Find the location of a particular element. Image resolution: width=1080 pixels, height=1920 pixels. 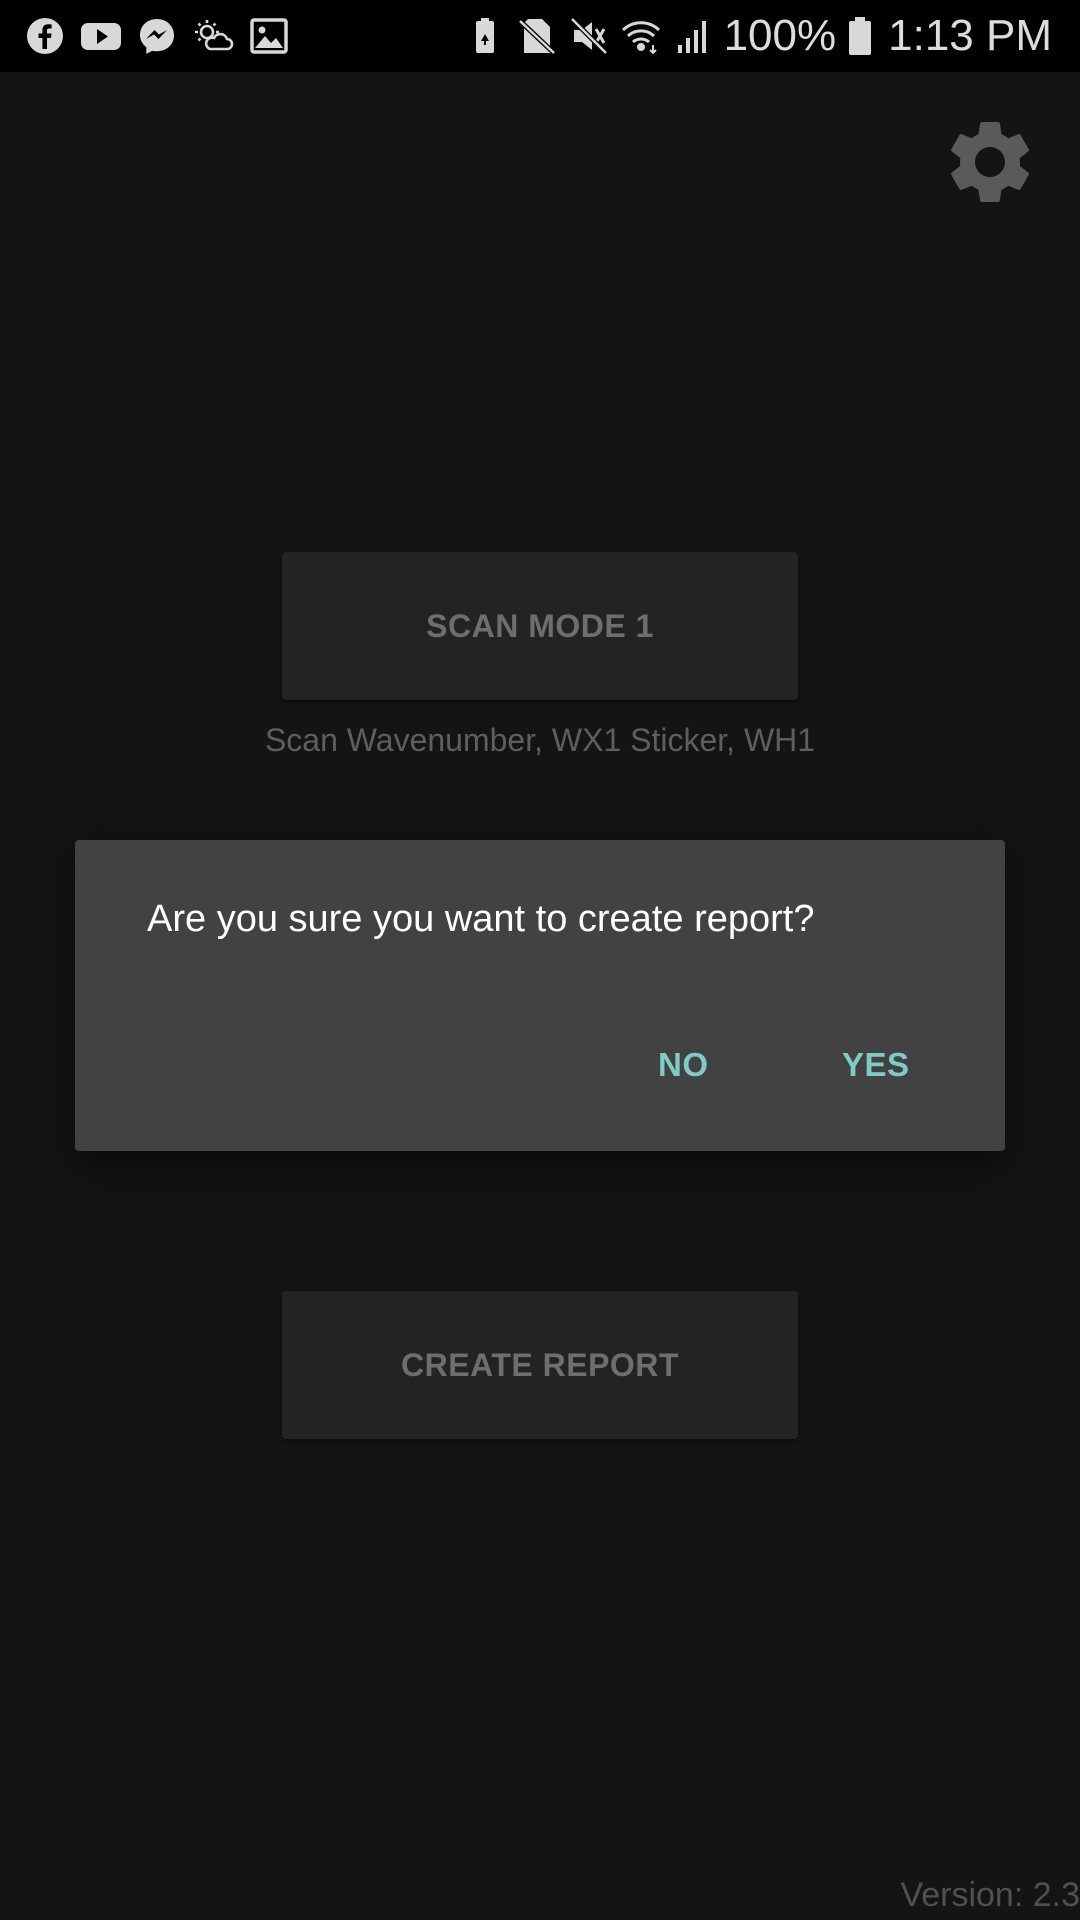

dialog-message: Are you sure you want to create report? is located at coordinates (481, 919).